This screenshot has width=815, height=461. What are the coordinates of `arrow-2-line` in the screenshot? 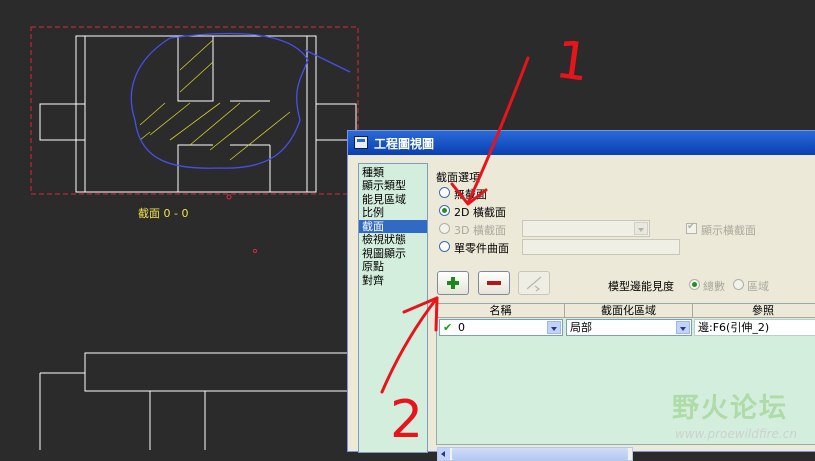 It's located at (409, 345).